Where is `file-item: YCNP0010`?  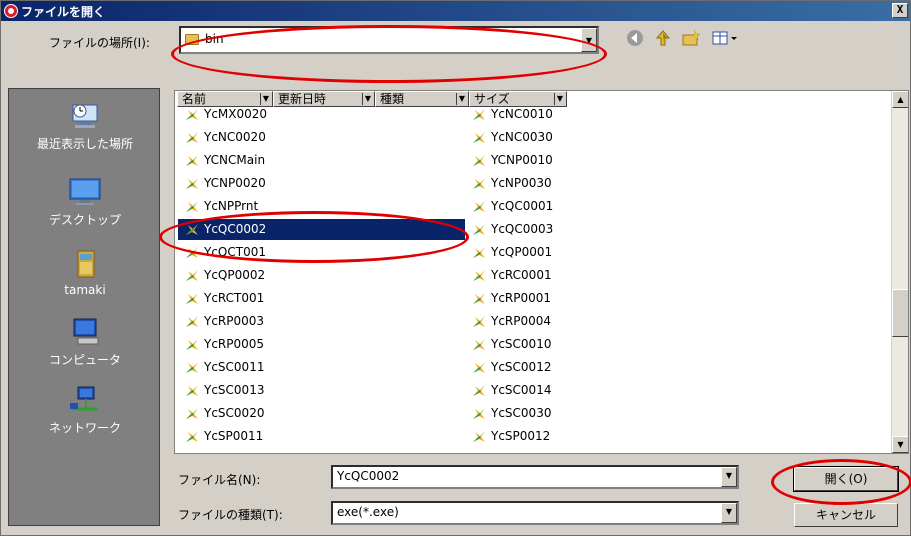 file-item: YCNP0010 is located at coordinates (540, 160).